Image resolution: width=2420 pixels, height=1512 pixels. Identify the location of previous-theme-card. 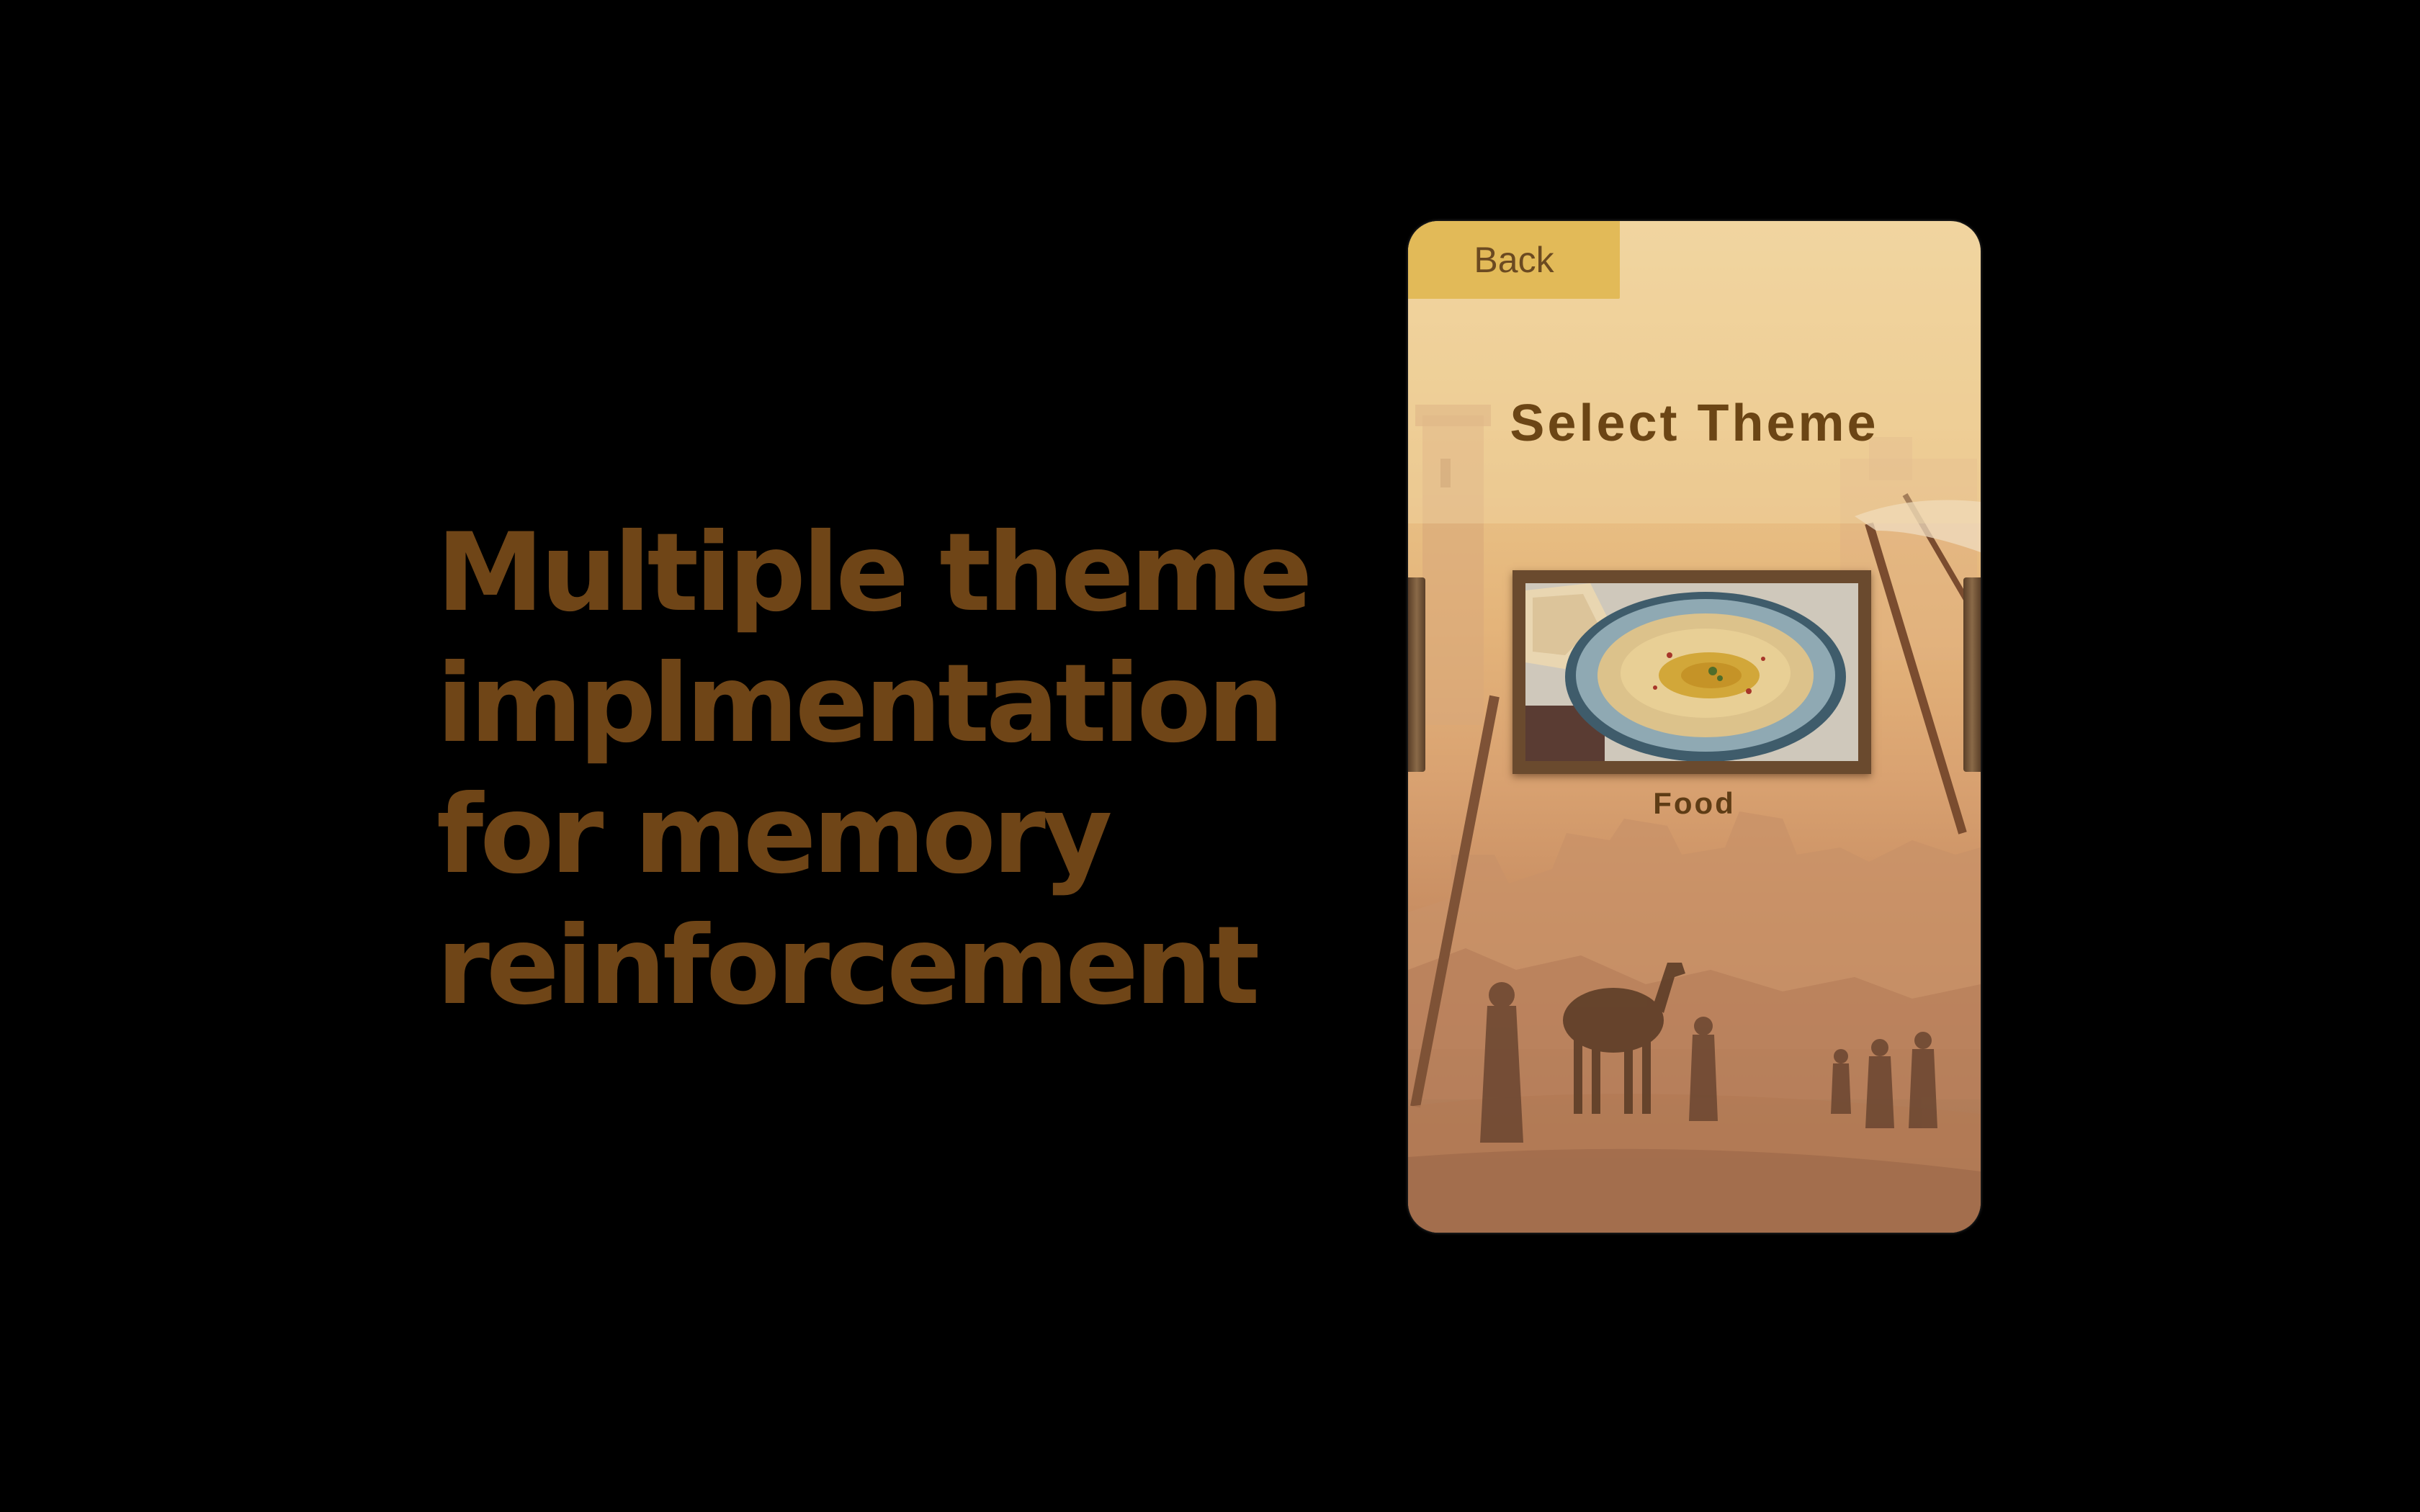
(1416, 674).